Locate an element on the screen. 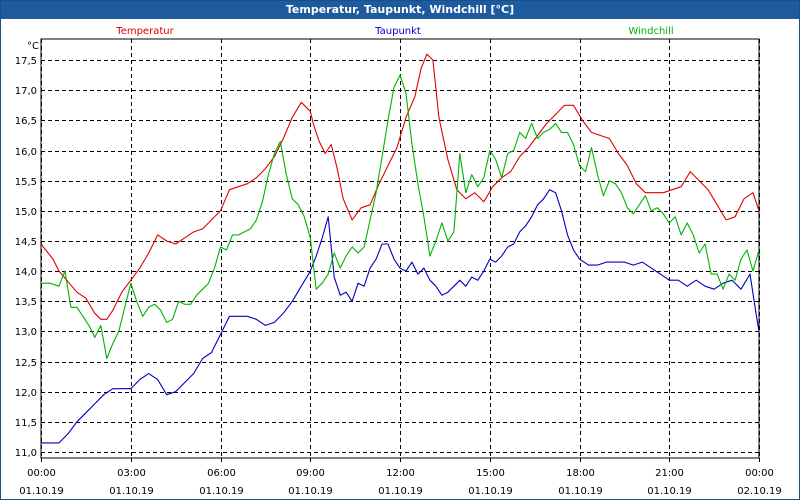  y-tick-label: 11,0 is located at coordinates (26, 453).